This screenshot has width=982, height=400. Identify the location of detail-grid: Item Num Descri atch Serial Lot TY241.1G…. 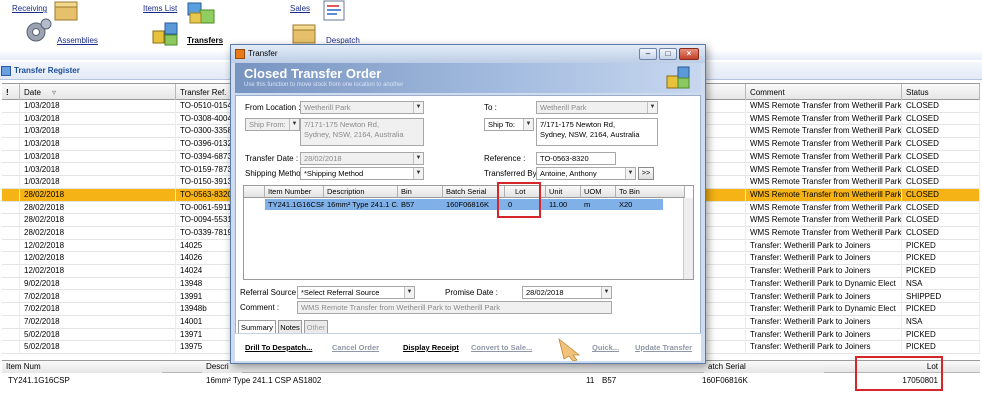
(491, 376).